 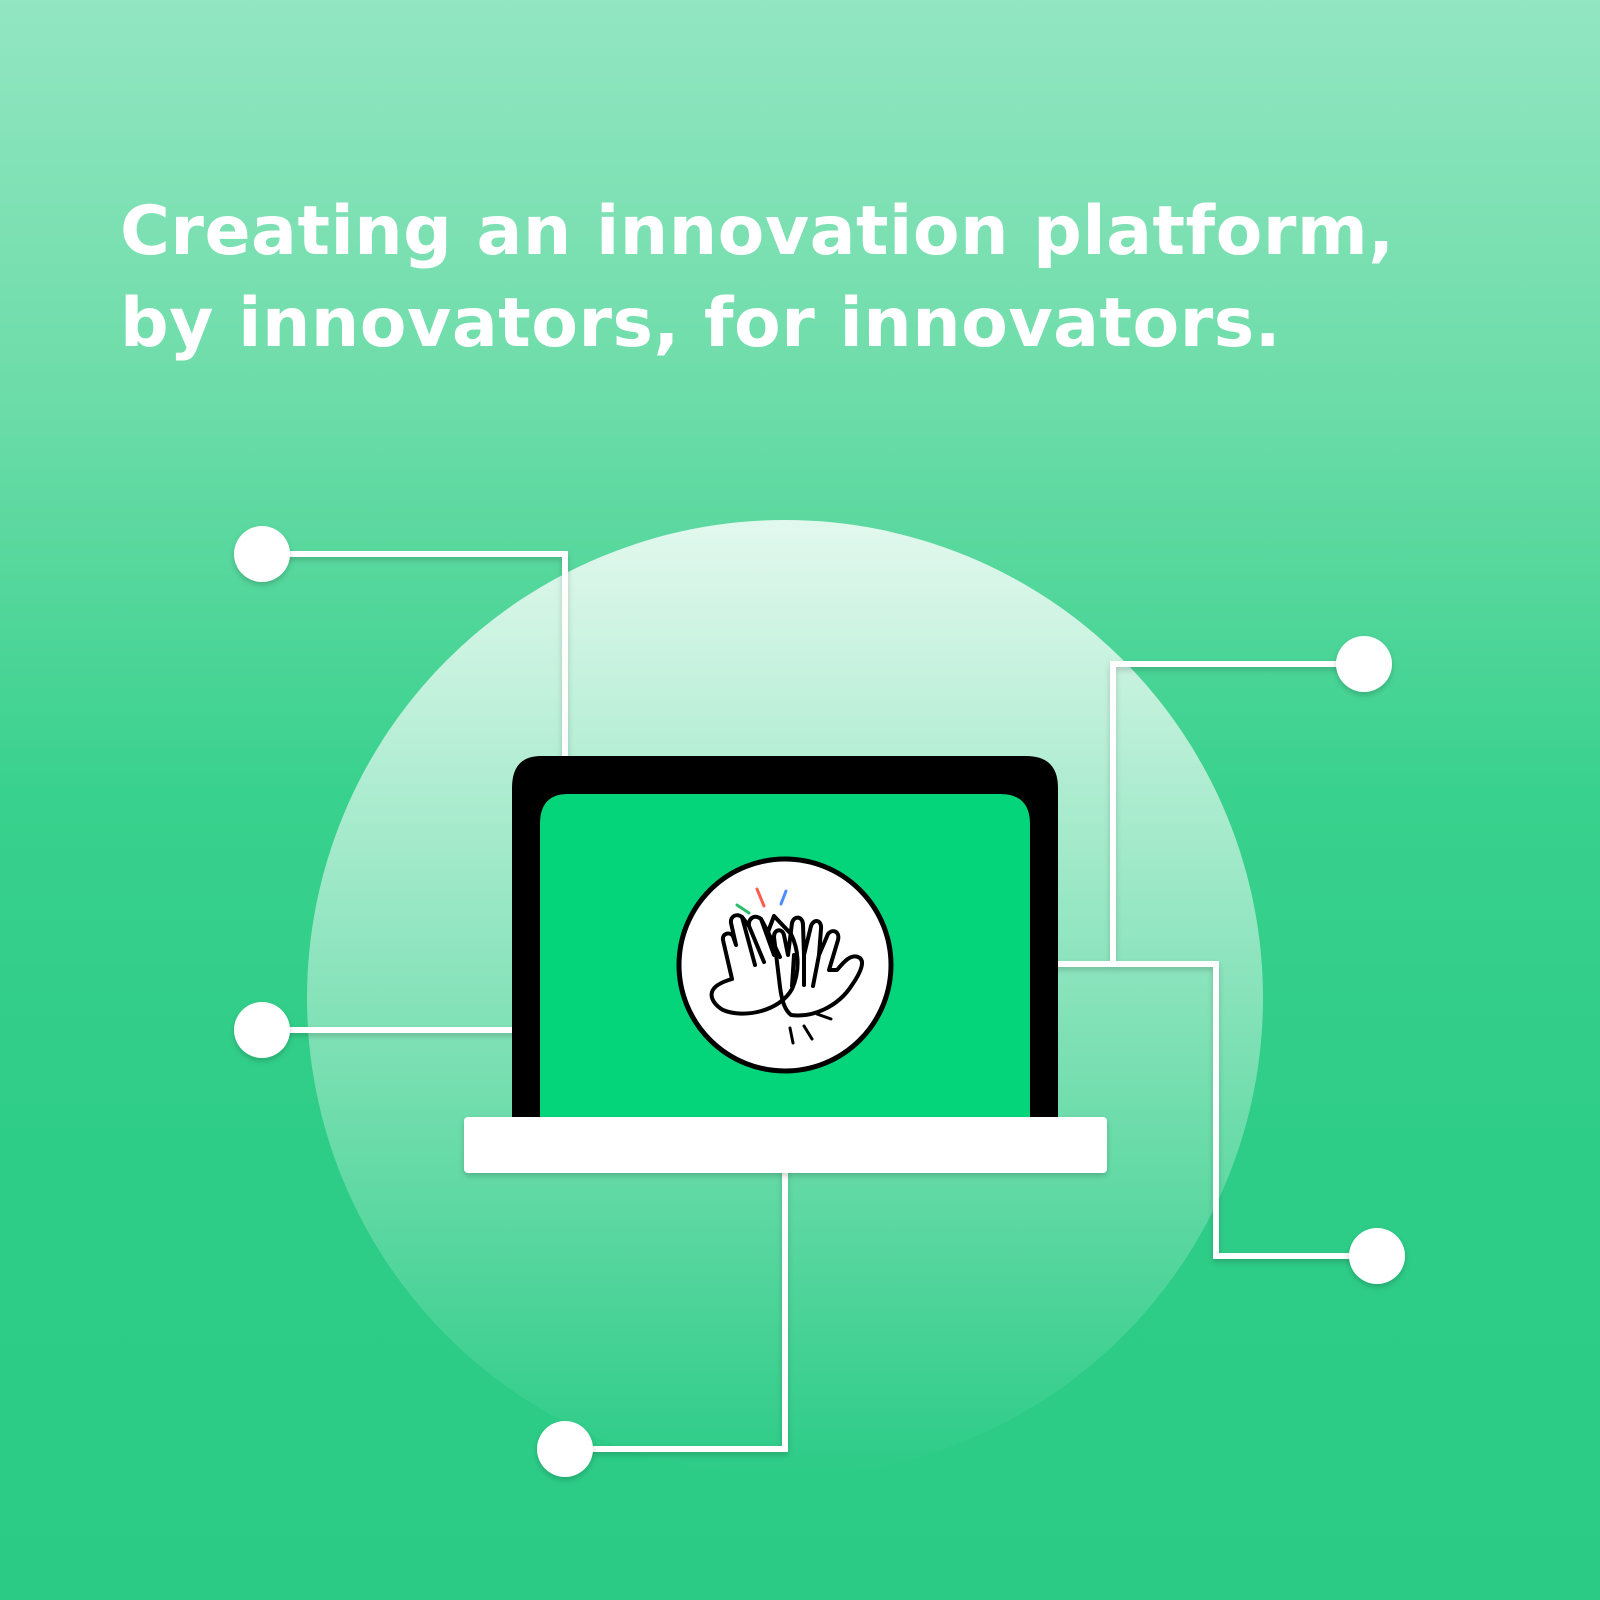 What do you see at coordinates (262, 554) in the screenshot?
I see `node-top-left` at bounding box center [262, 554].